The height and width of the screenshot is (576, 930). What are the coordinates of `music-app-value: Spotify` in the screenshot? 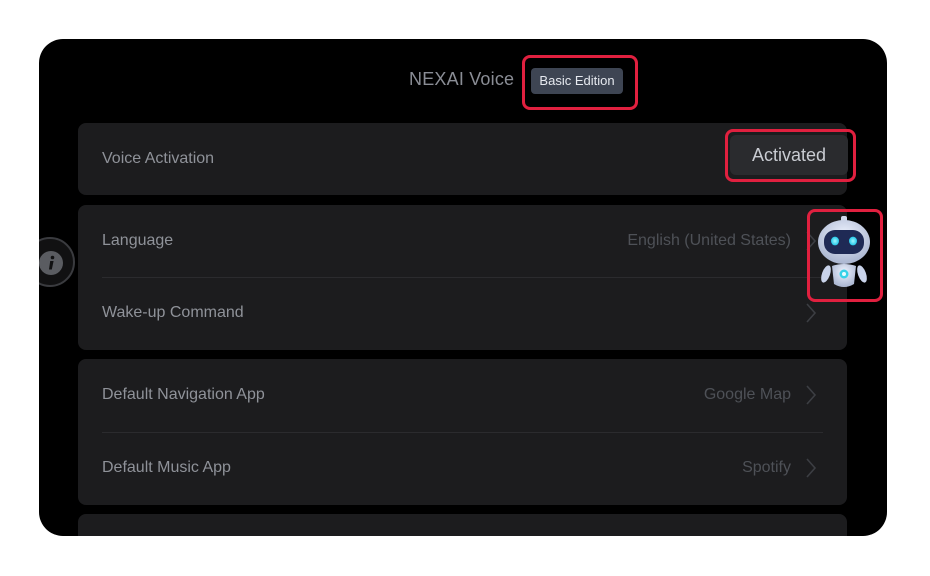 It's located at (766, 467).